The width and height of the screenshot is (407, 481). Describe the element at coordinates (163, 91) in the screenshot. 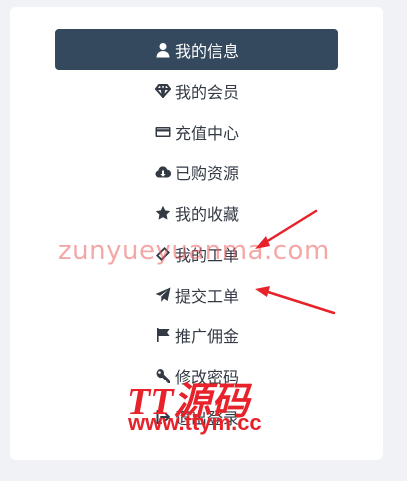

I see `diamond-icon` at that location.